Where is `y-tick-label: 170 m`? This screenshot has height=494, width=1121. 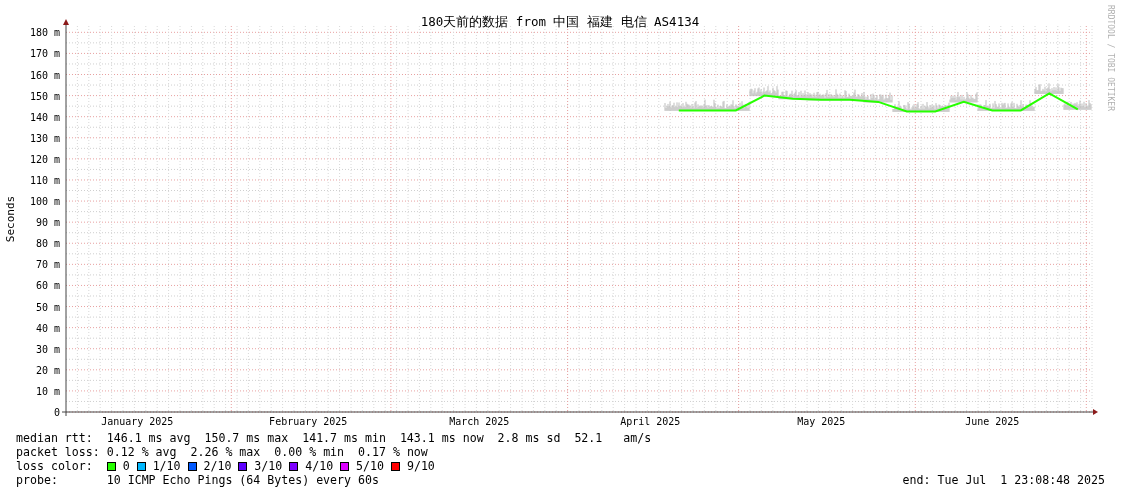 y-tick-label: 170 m is located at coordinates (44, 54).